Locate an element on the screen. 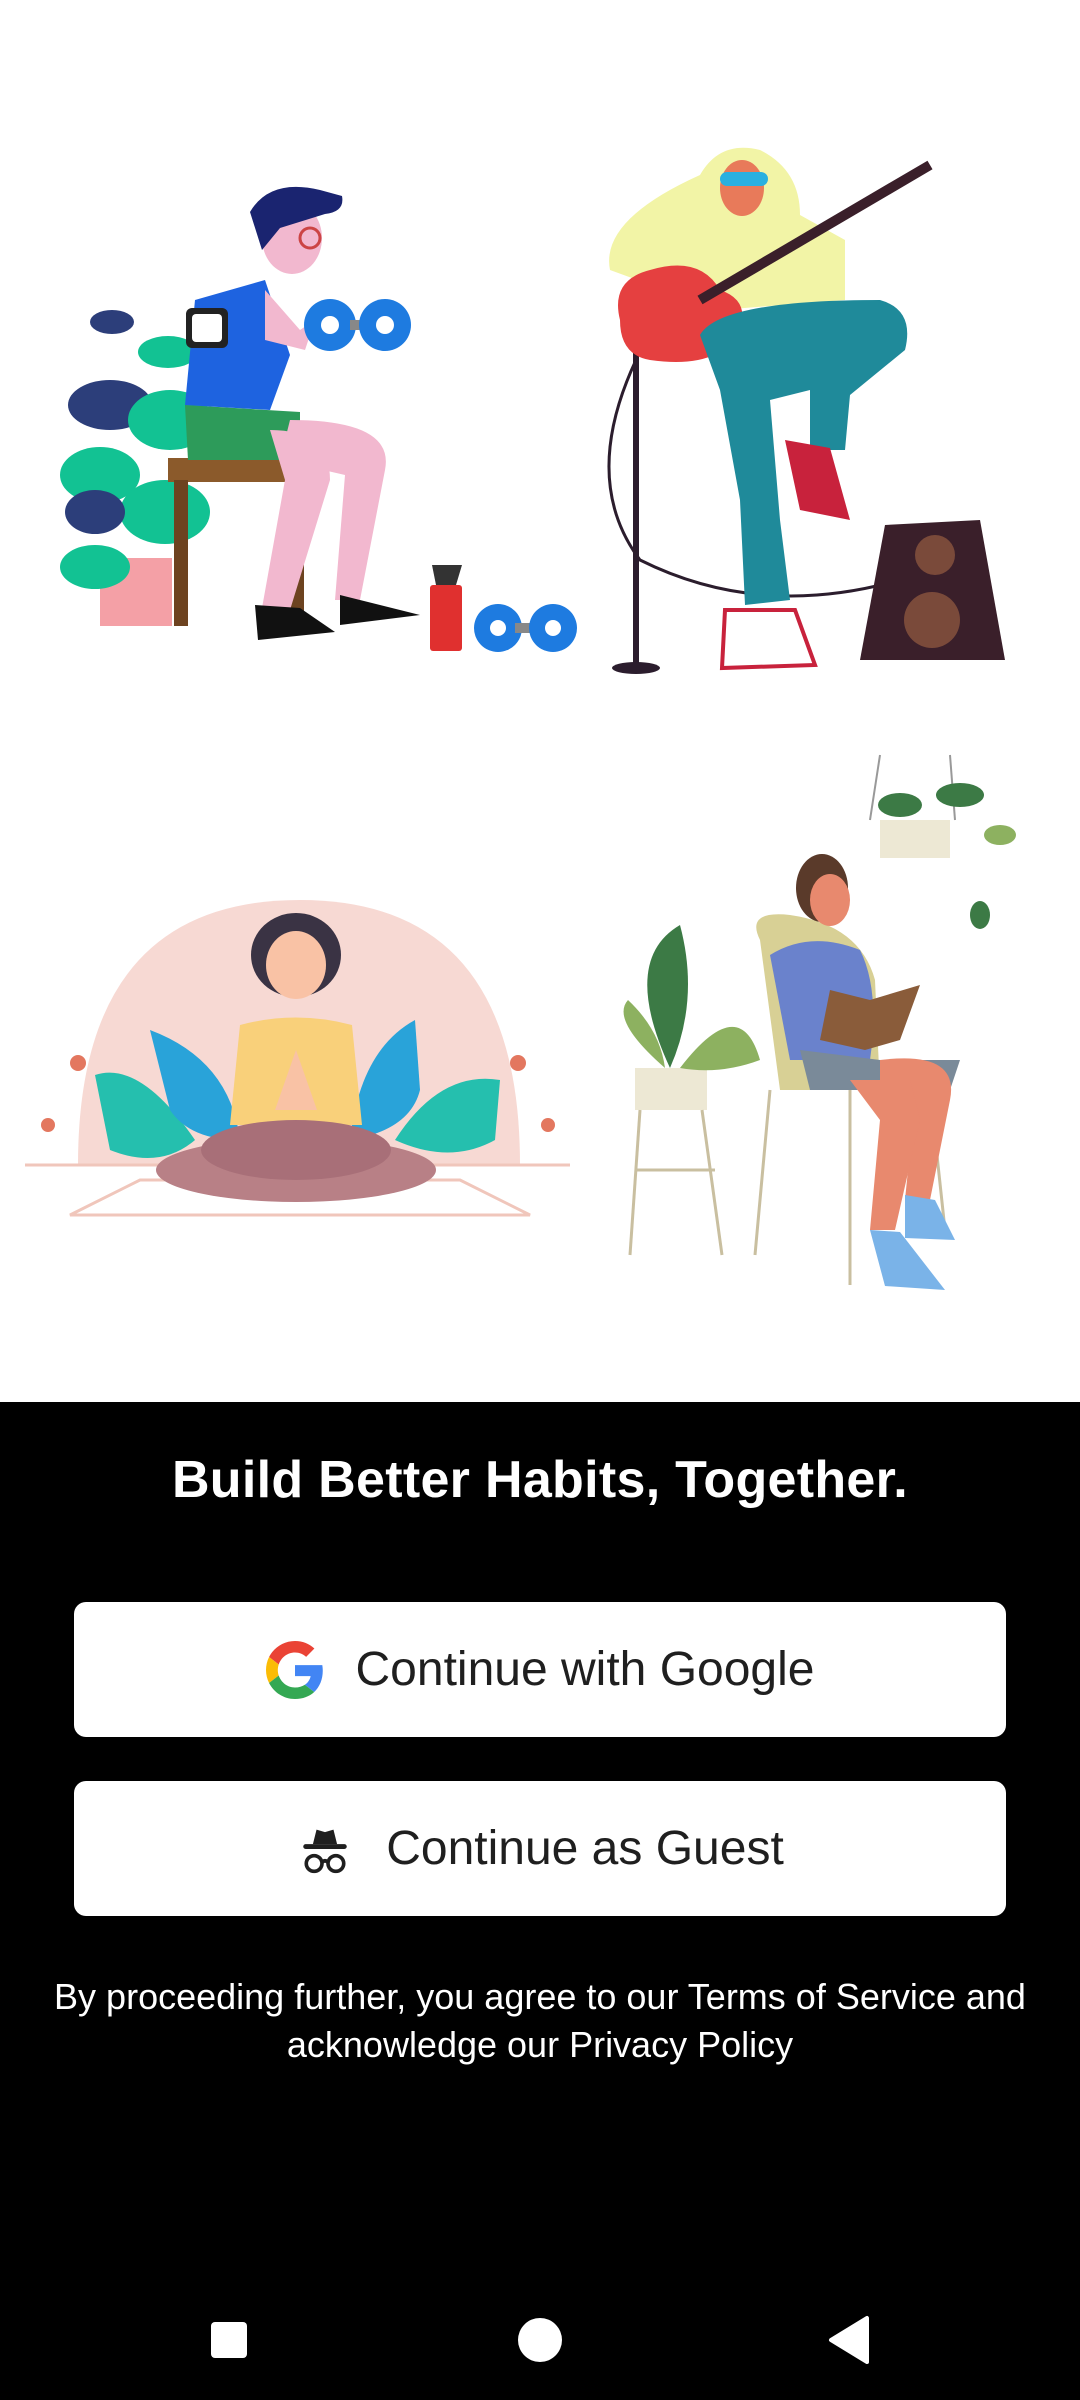 Image resolution: width=1080 pixels, height=2400 pixels. home-icon is located at coordinates (540, 2340).